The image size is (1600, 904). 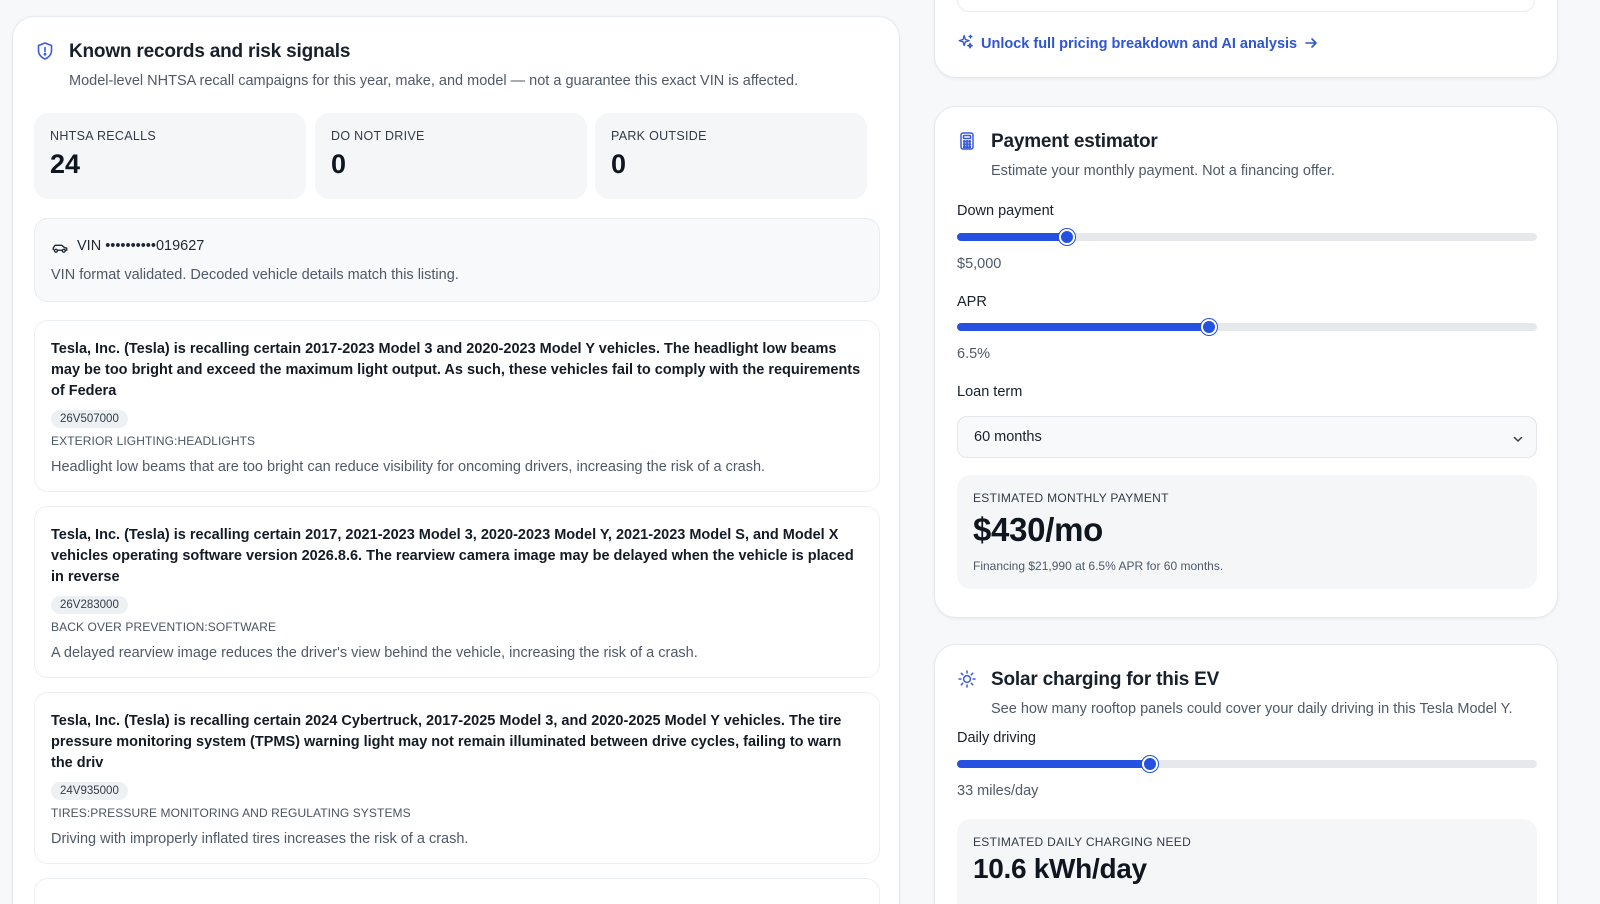 What do you see at coordinates (967, 679) in the screenshot?
I see `sun-icon` at bounding box center [967, 679].